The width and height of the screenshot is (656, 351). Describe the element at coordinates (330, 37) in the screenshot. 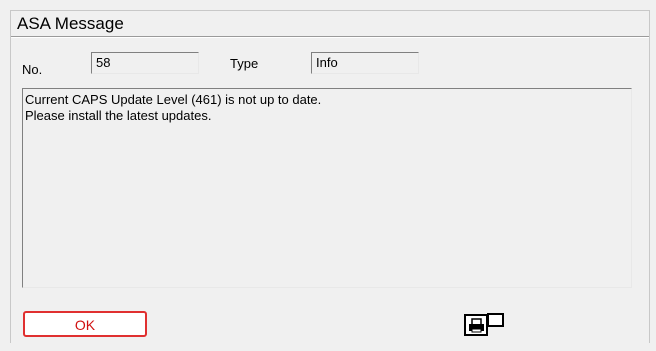

I see `title-divider-highlight` at that location.